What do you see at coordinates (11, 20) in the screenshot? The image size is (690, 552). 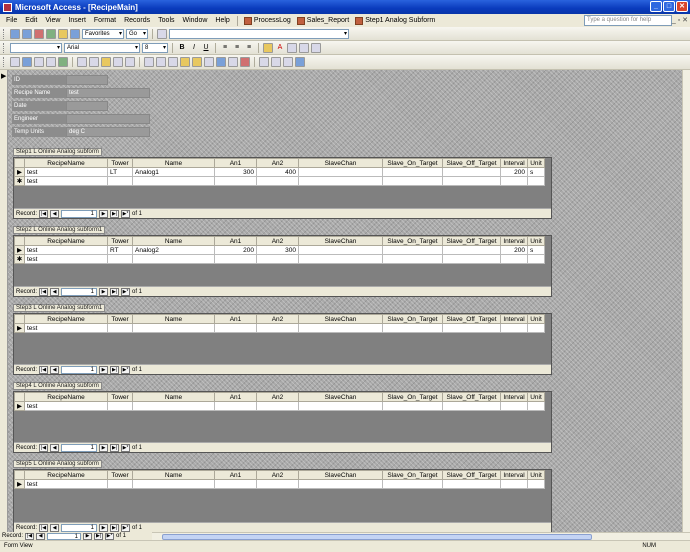 I see `menu-file: File` at bounding box center [11, 20].